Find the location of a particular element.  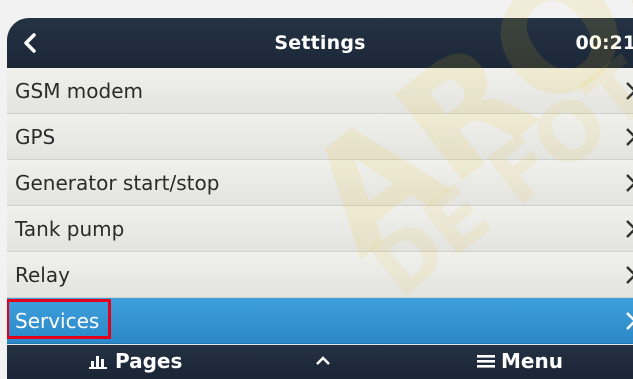

menu-item-tank-pump: Tank pump is located at coordinates (320, 229).